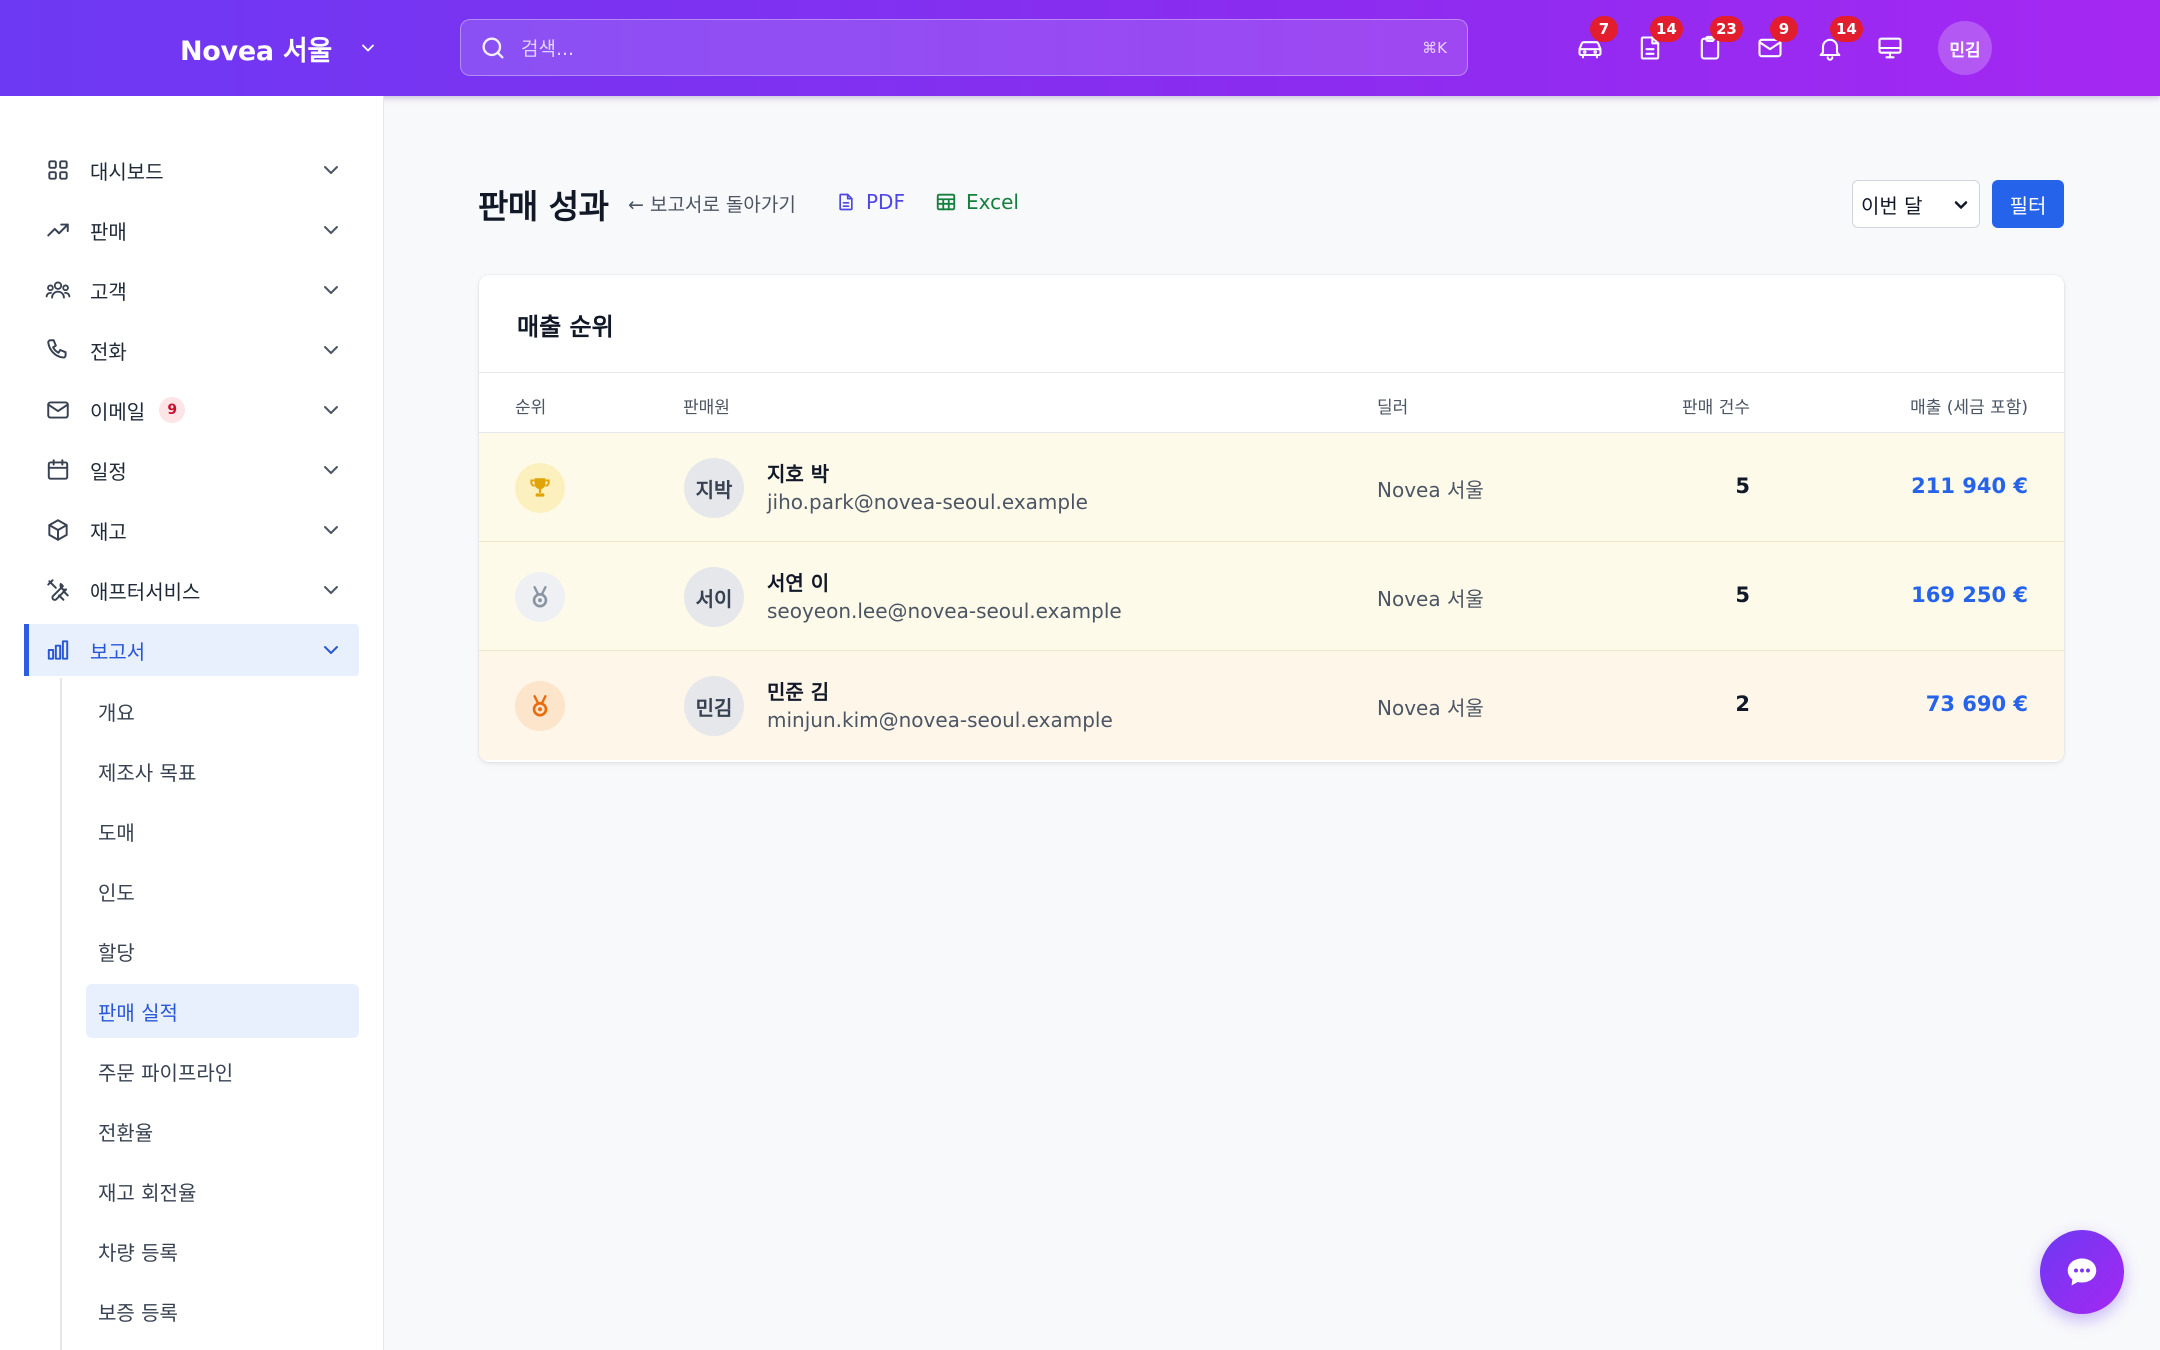  Describe the element at coordinates (58, 230) in the screenshot. I see `trending-up-icon` at that location.